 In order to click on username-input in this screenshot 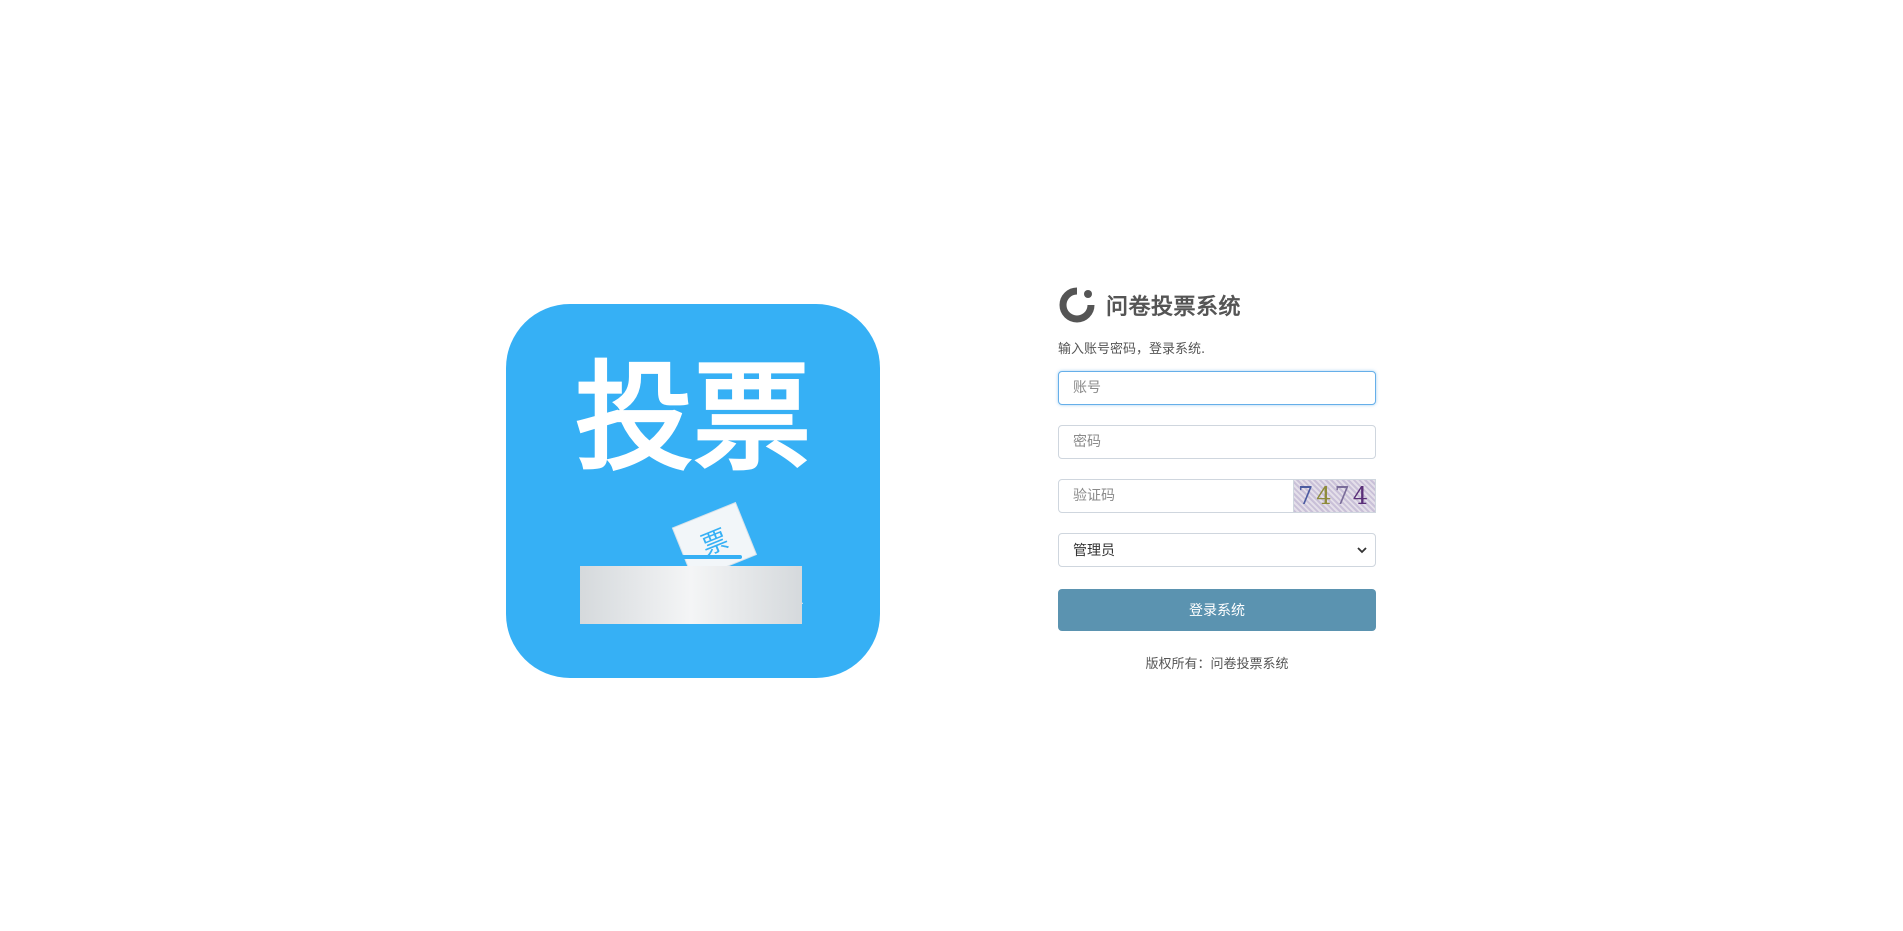, I will do `click(1217, 388)`.